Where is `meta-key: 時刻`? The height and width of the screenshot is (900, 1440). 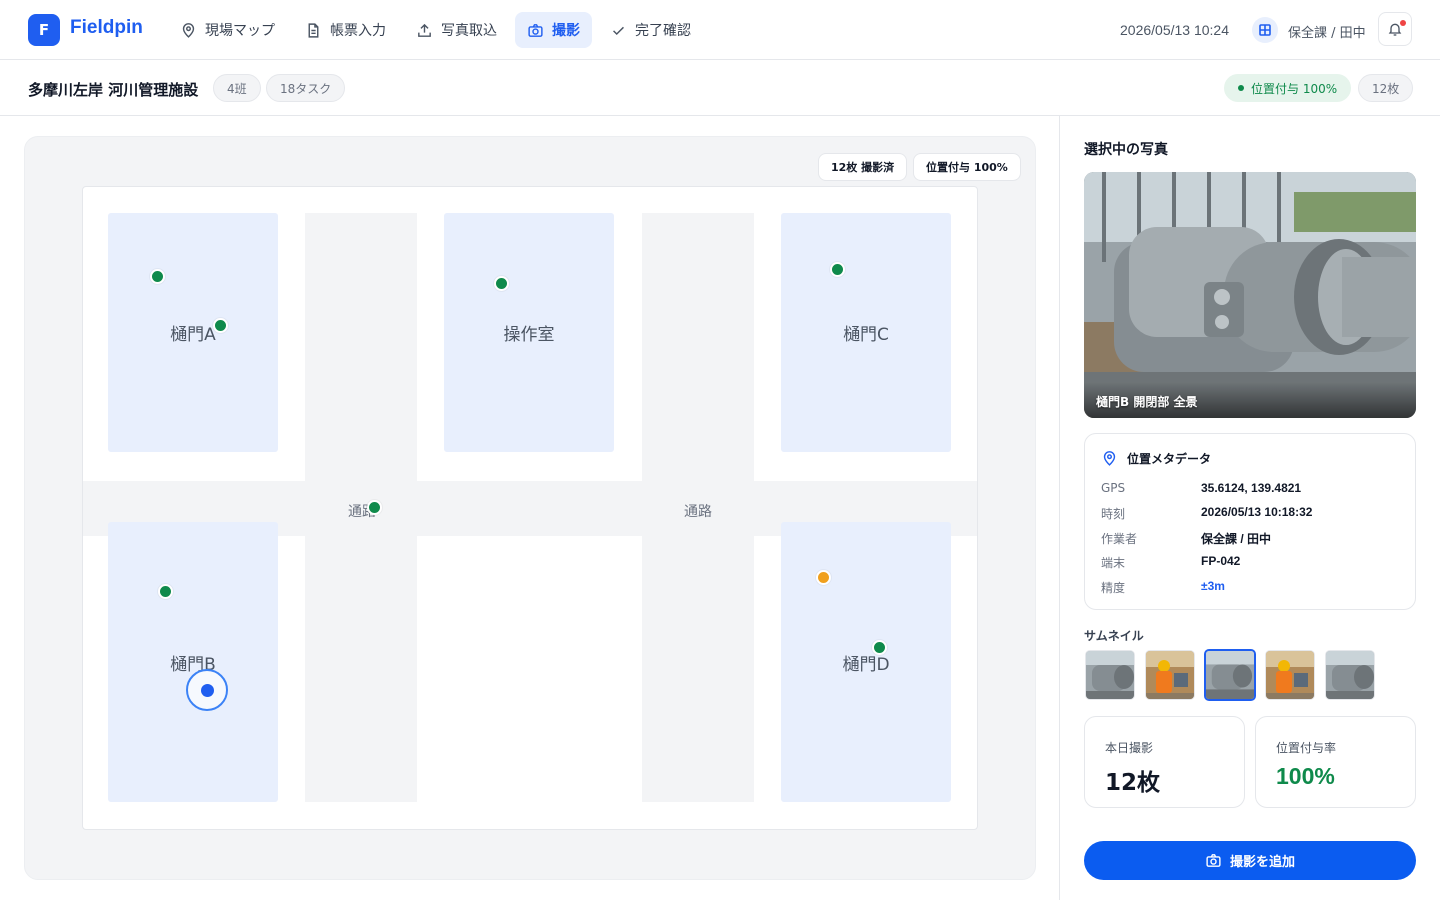 meta-key: 時刻 is located at coordinates (1113, 514).